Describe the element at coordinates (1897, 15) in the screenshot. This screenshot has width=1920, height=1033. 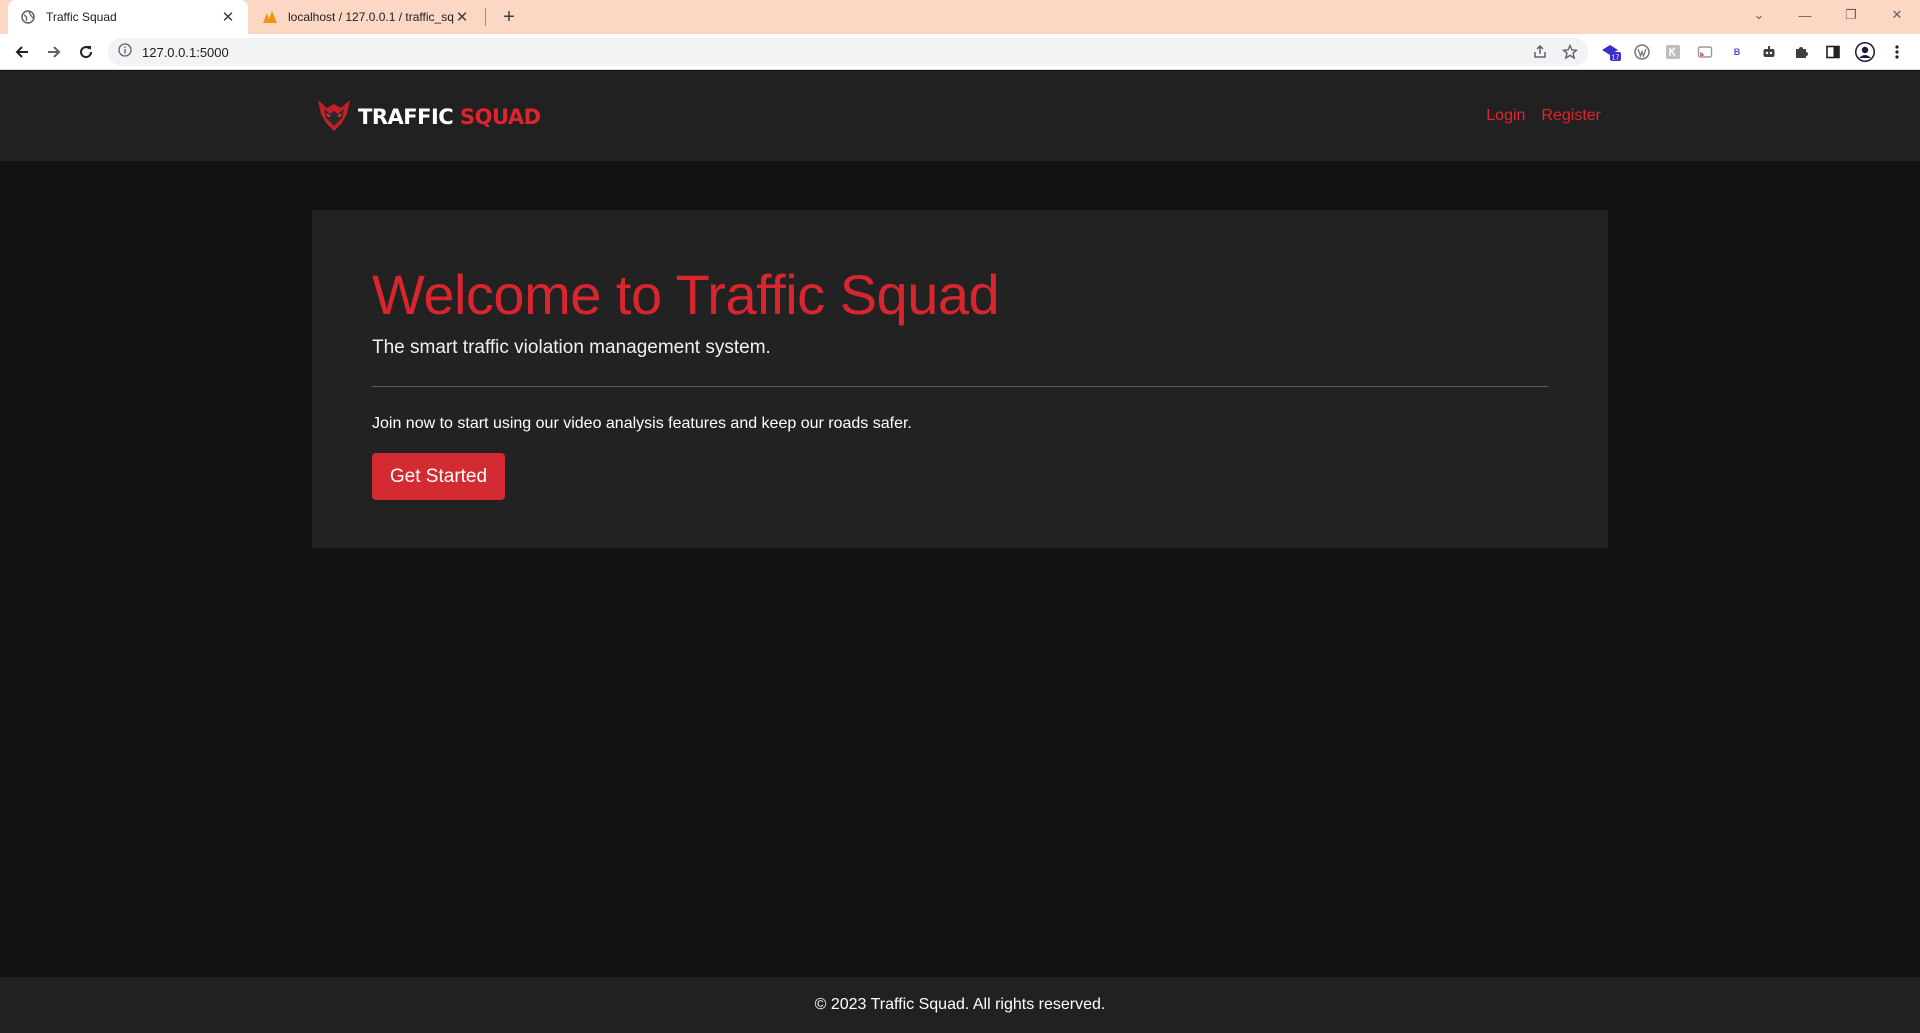
I see `close-window-button: ✕` at that location.